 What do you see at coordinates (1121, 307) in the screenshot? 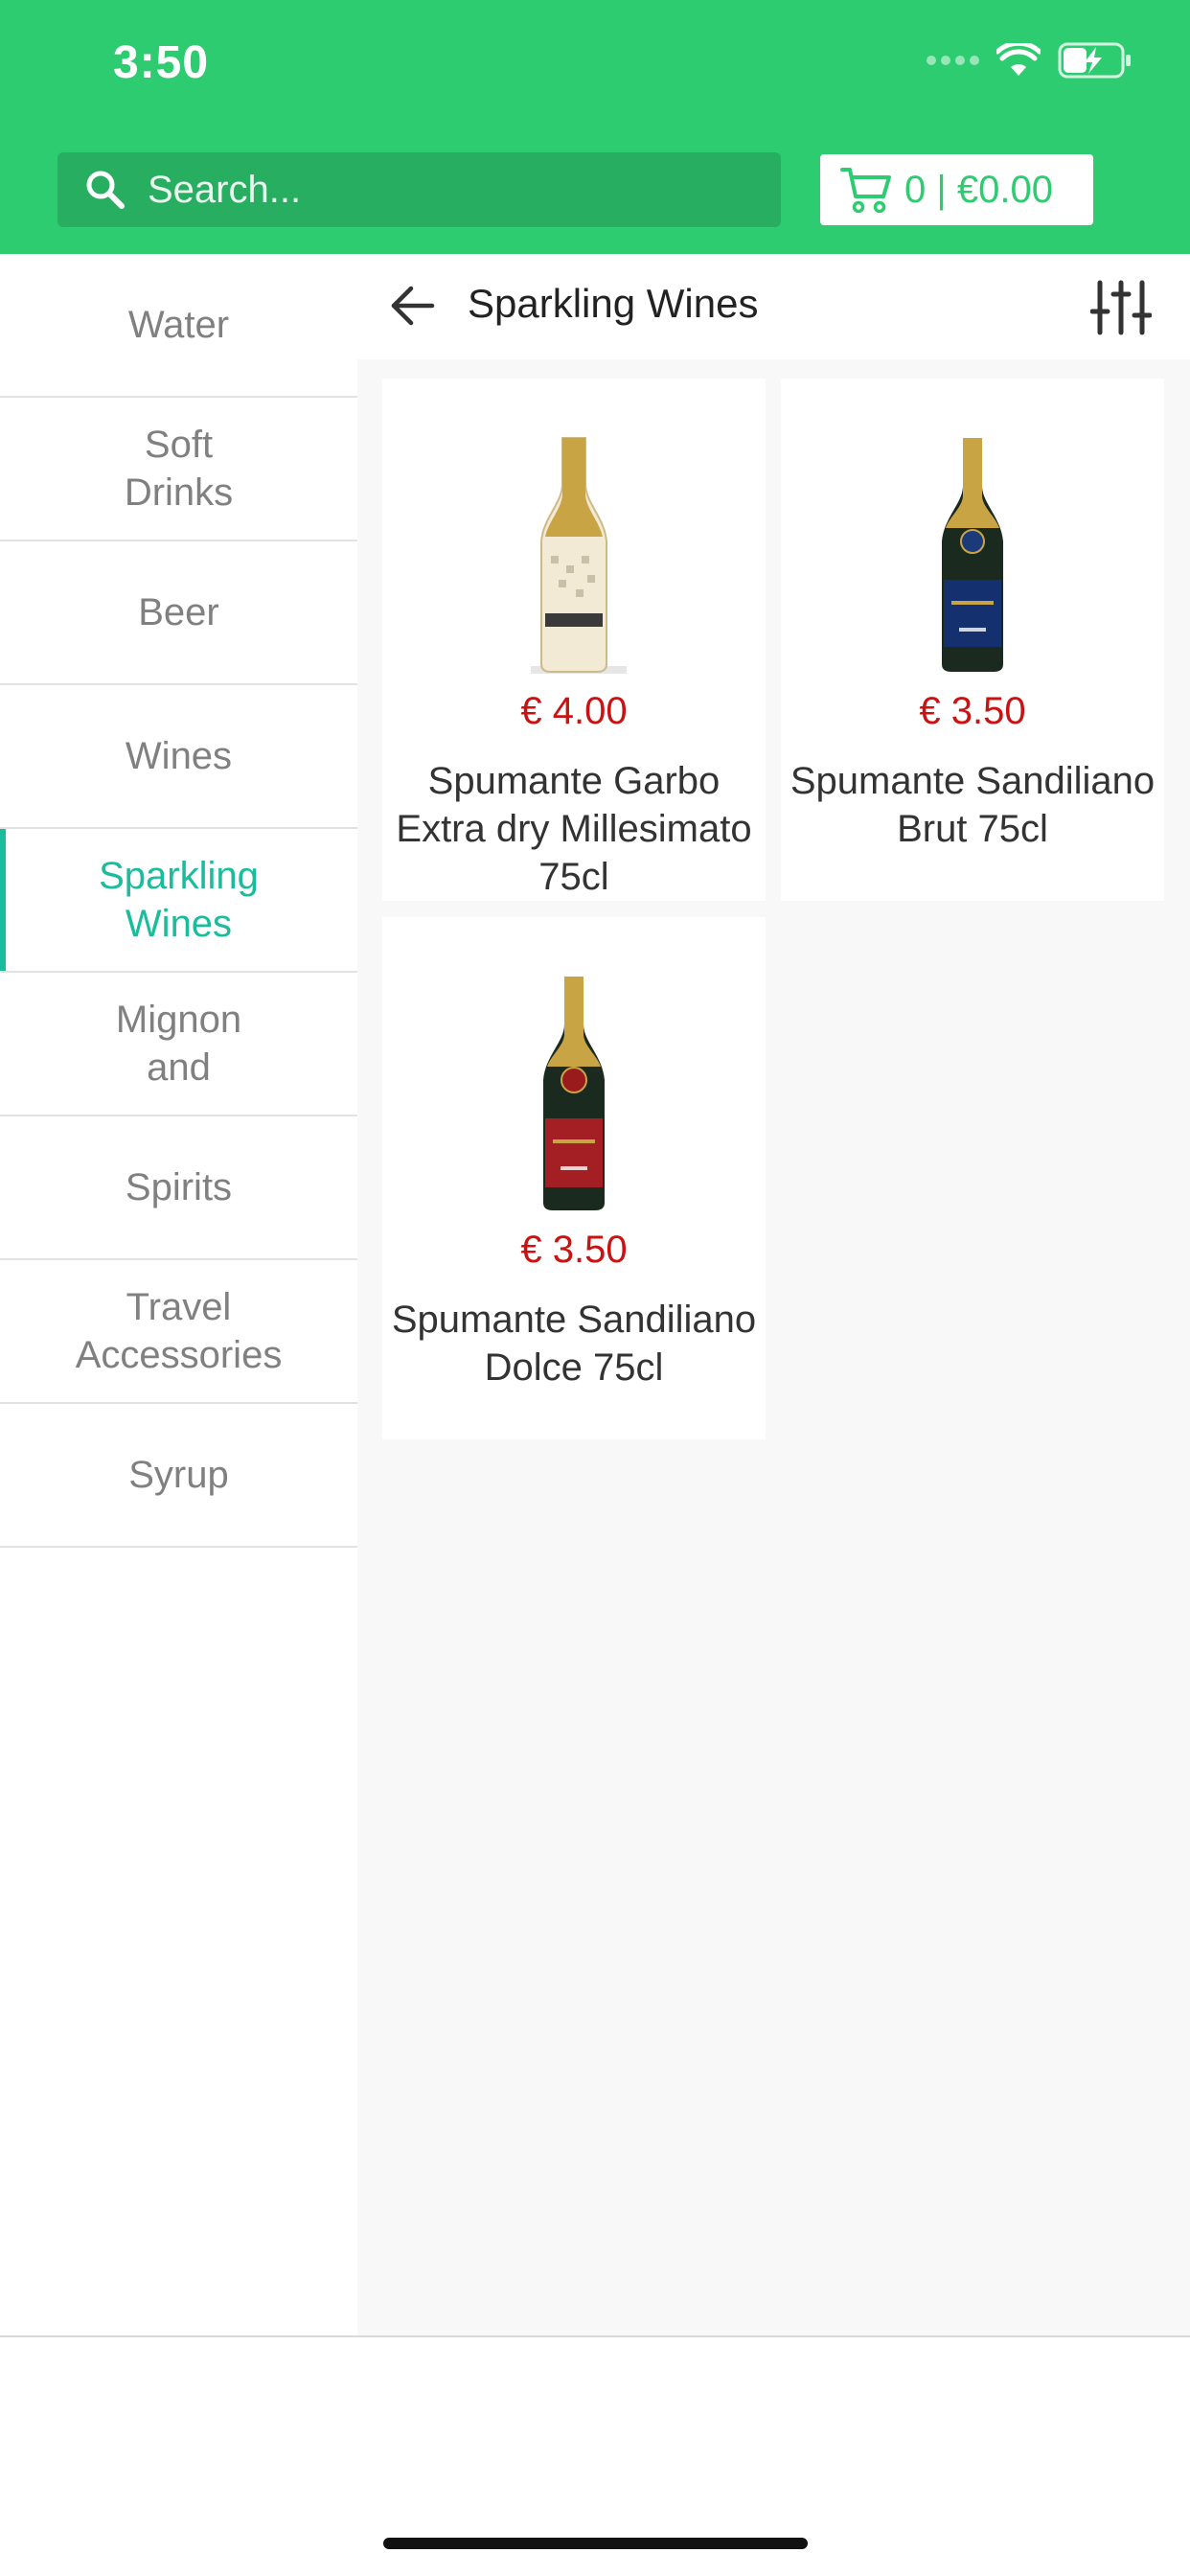
I see `filter-sliders-icon` at bounding box center [1121, 307].